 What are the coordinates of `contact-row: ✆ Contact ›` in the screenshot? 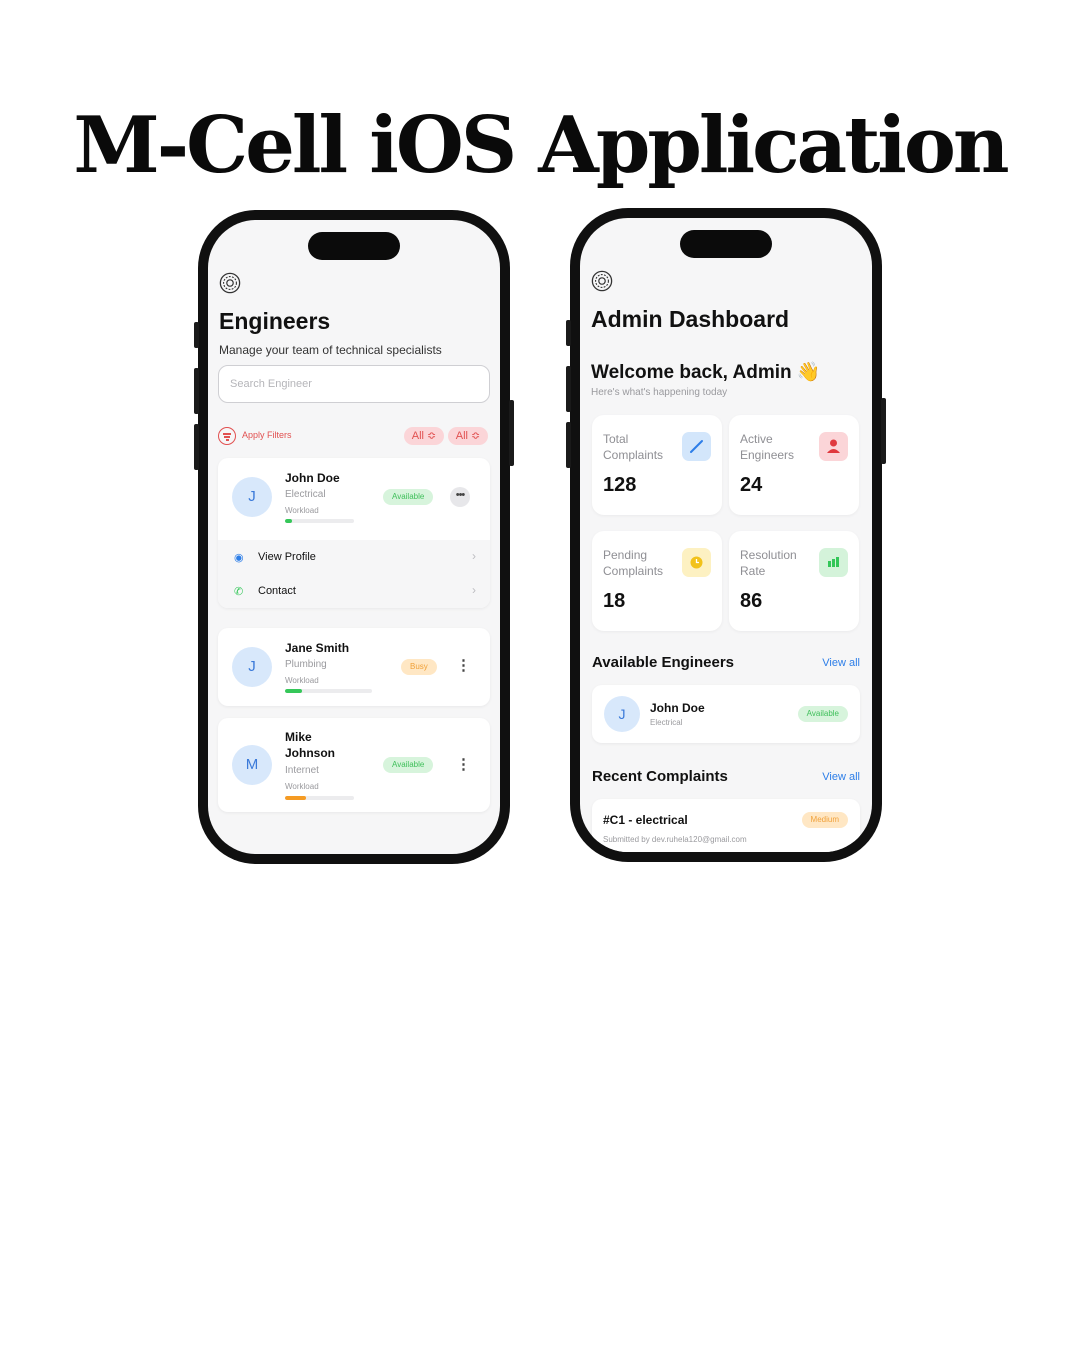 It's located at (354, 591).